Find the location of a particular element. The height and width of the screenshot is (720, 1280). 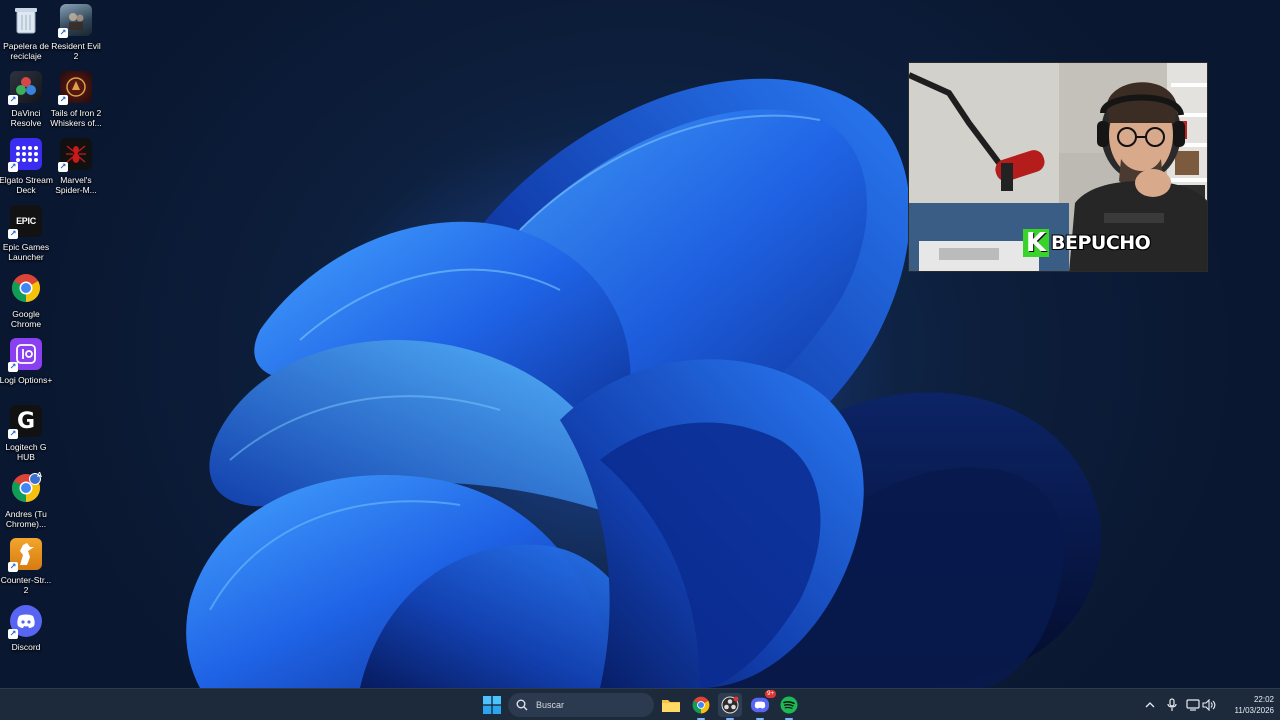

logi-options-icon: ↗ is located at coordinates (25, 355).